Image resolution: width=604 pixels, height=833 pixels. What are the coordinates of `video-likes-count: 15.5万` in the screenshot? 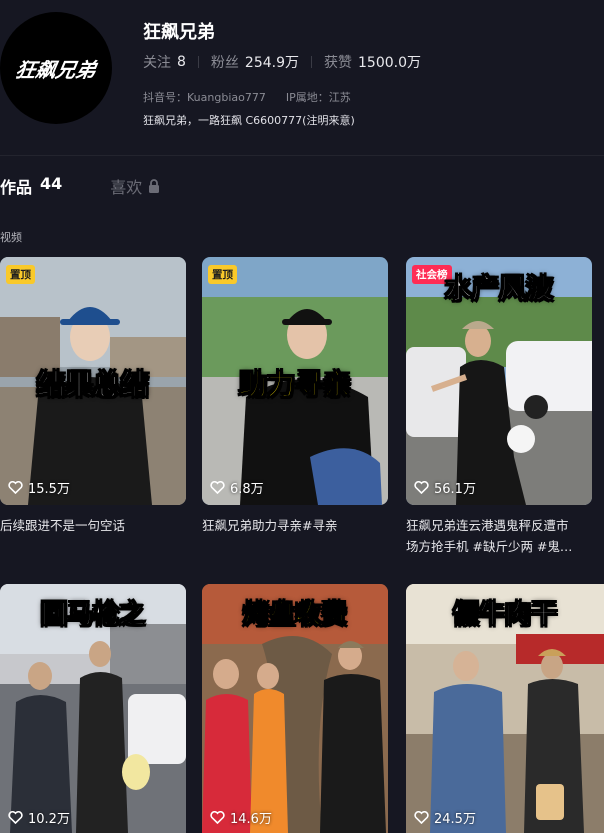 It's located at (49, 489).